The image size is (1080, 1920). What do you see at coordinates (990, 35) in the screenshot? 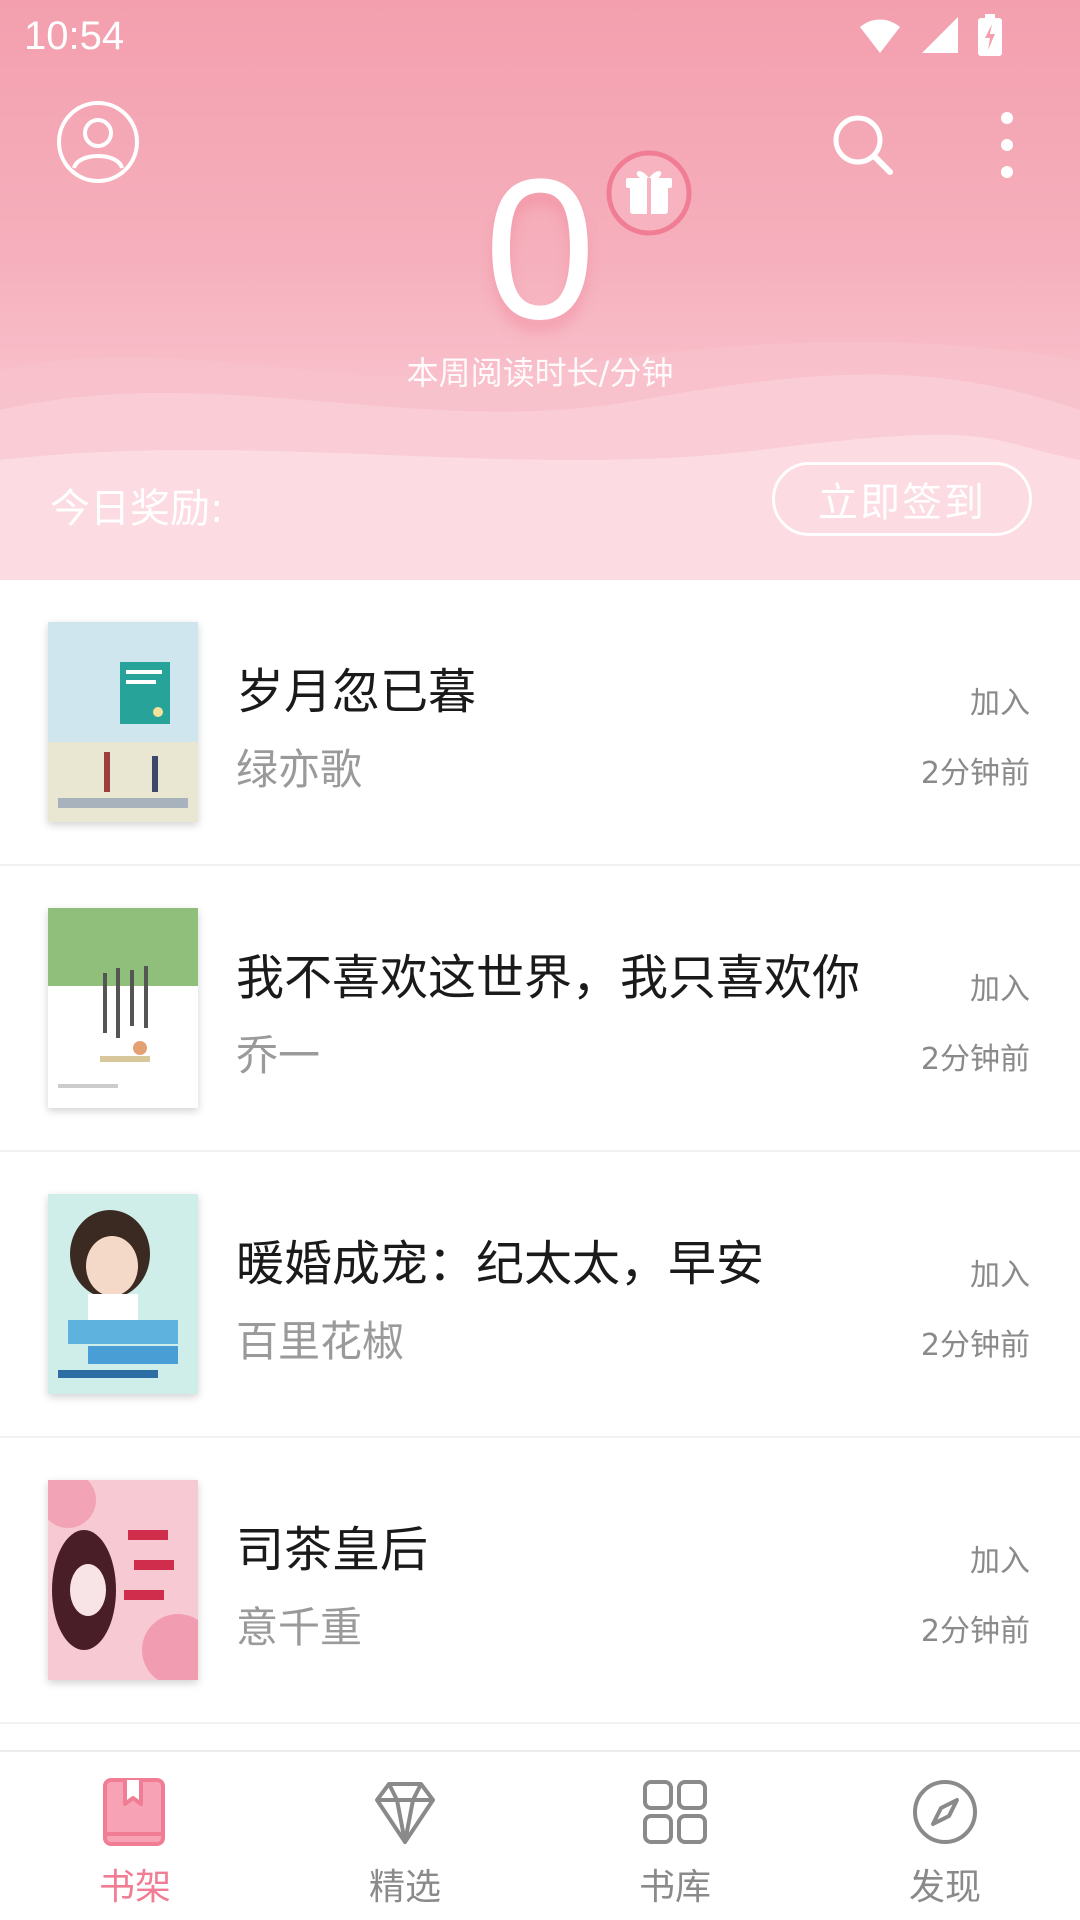
I see `battery-charging-icon` at bounding box center [990, 35].